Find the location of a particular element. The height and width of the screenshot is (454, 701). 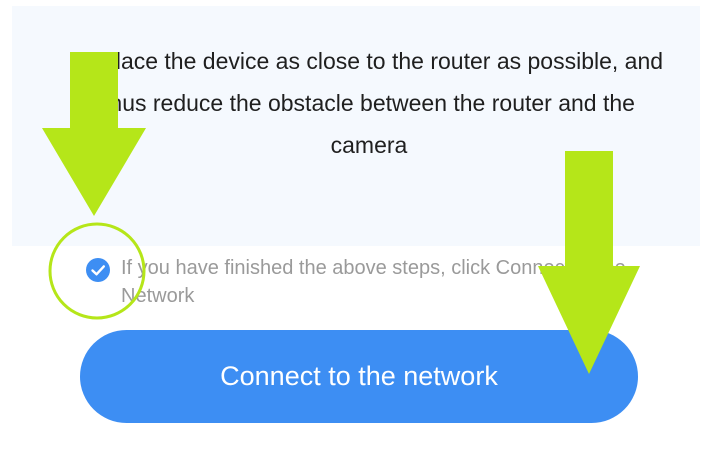

confirmation-checkbox is located at coordinates (98, 270).